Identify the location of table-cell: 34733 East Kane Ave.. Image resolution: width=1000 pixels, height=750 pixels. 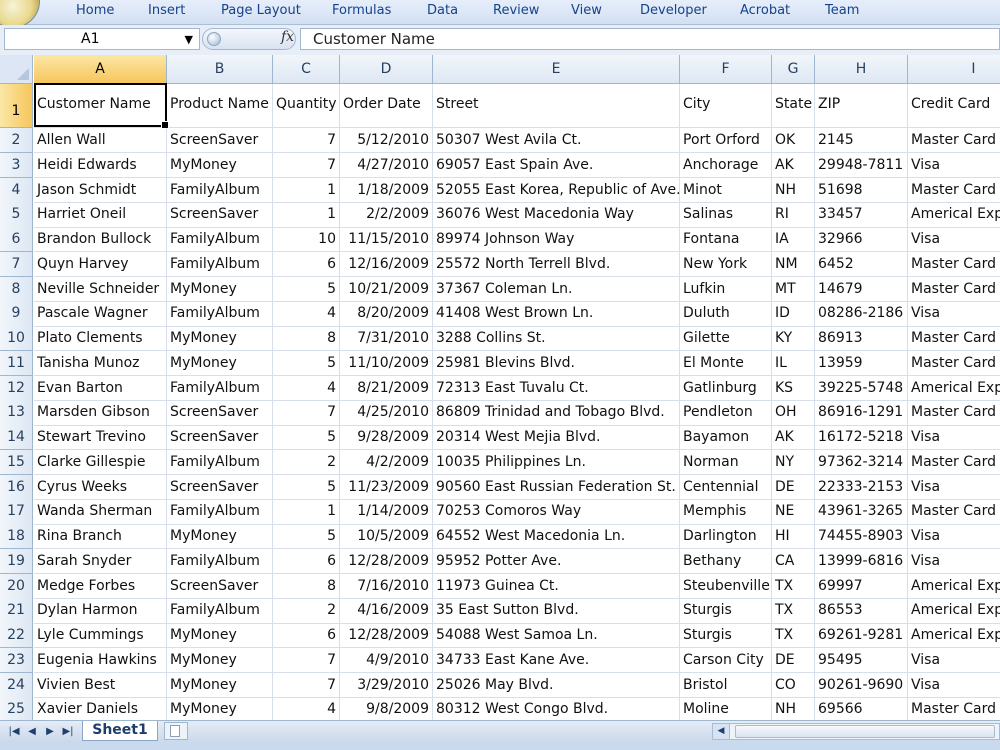
(556, 660).